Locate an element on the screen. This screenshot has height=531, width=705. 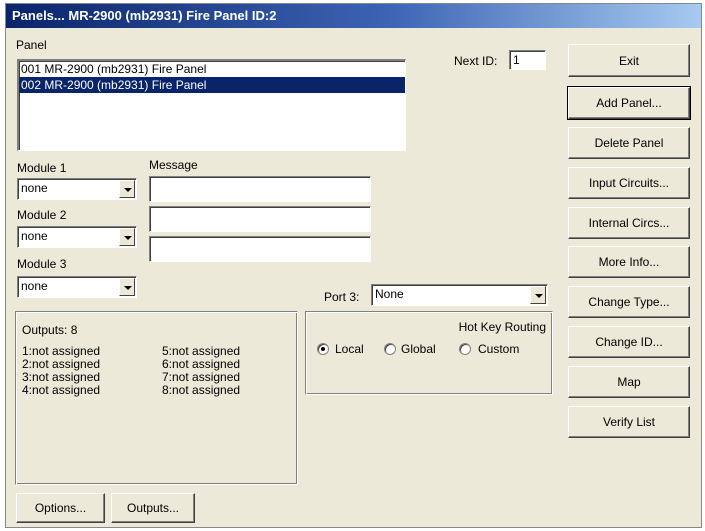
module-3-label: Module 3 is located at coordinates (42, 264).